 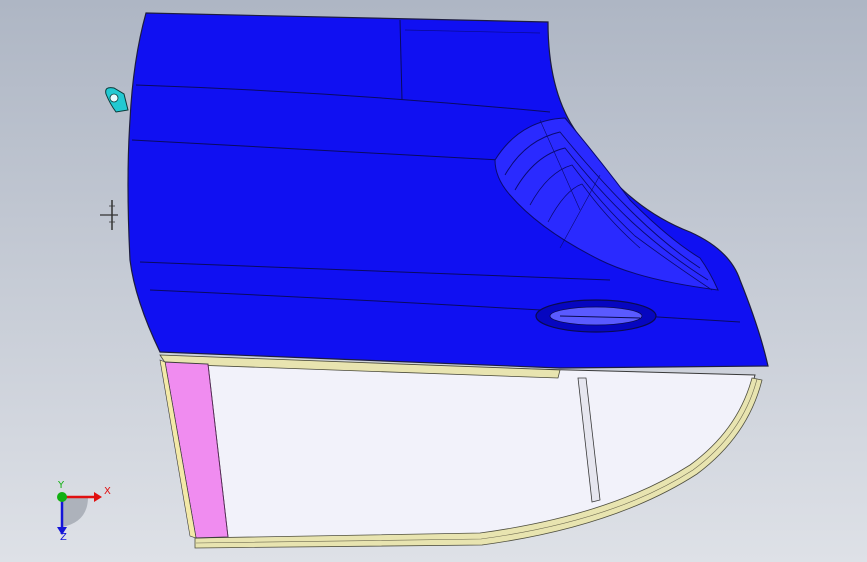 What do you see at coordinates (109, 215) in the screenshot?
I see `fastener-icon` at bounding box center [109, 215].